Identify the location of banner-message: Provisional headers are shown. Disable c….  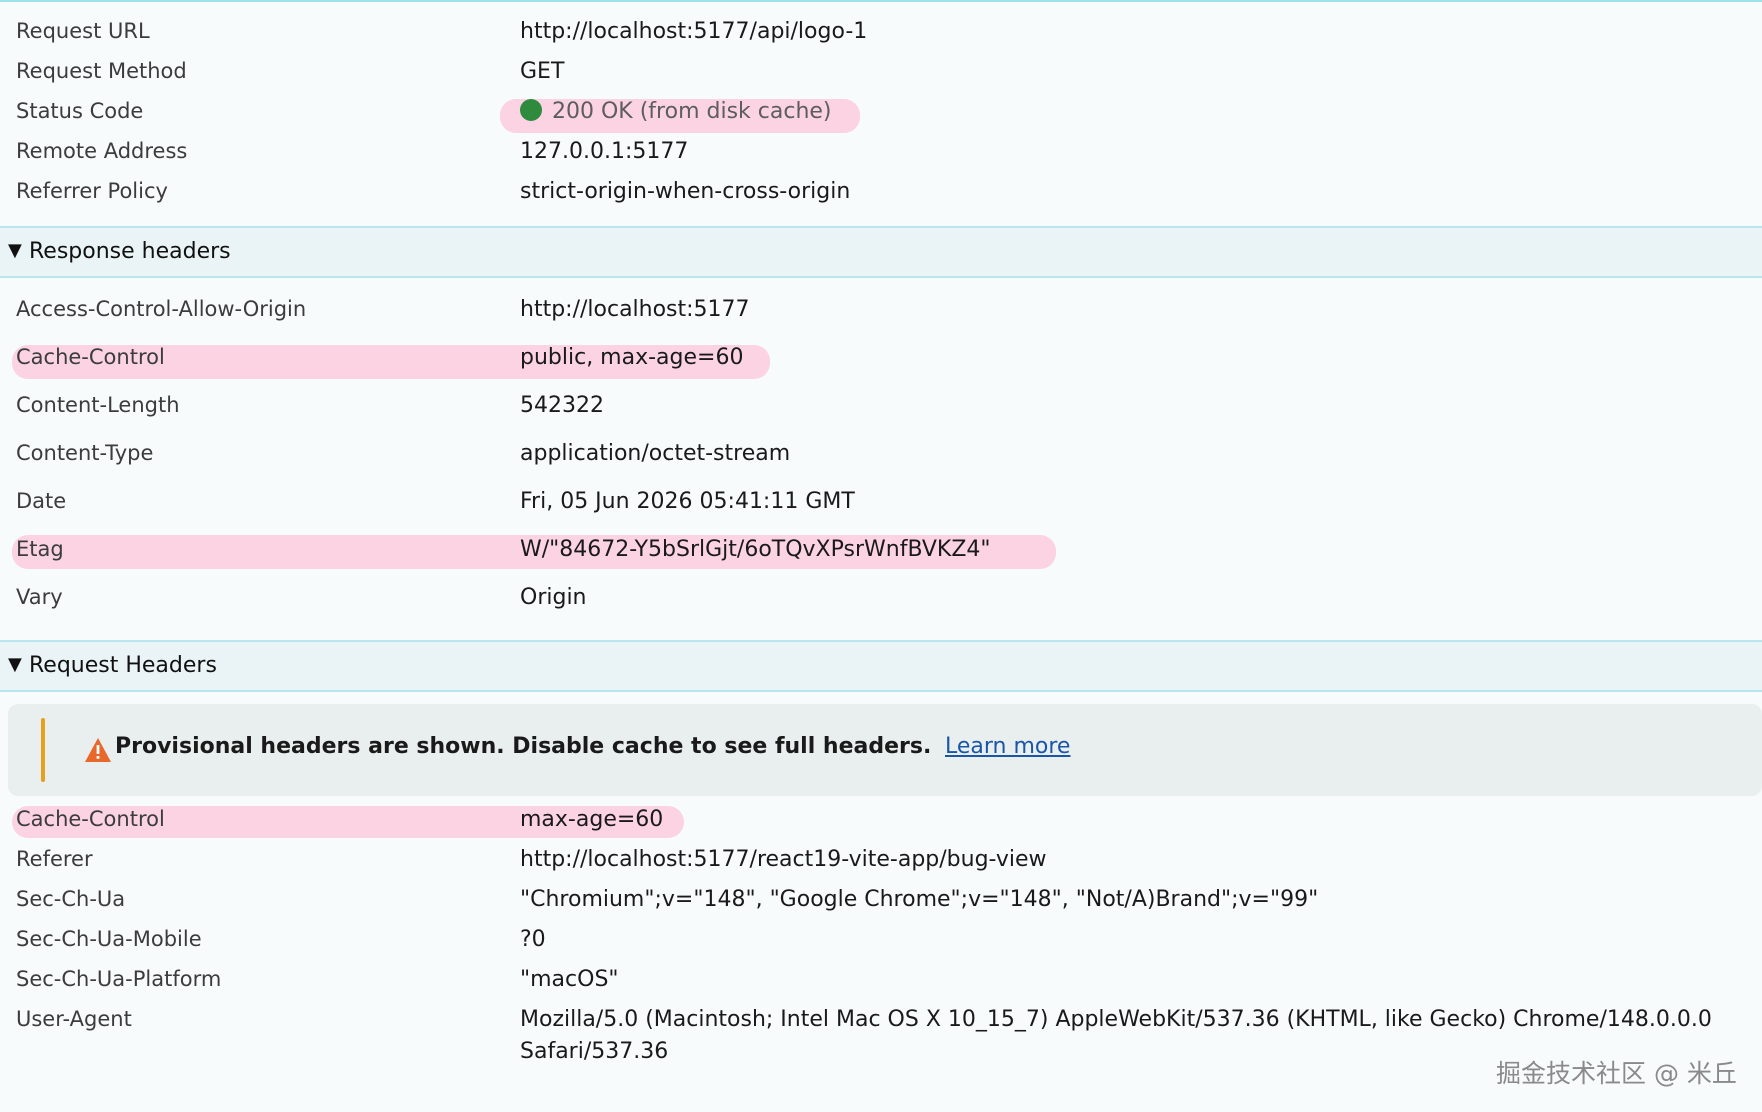
(592, 746).